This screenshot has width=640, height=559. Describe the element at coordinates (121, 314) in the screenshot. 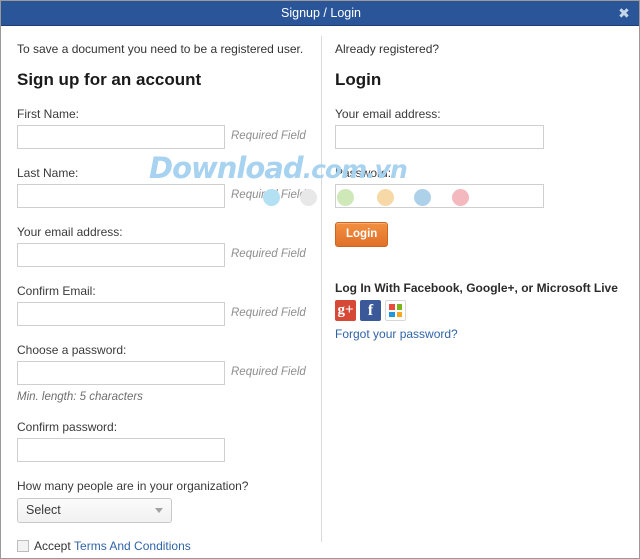

I see `confirm-email-input` at that location.